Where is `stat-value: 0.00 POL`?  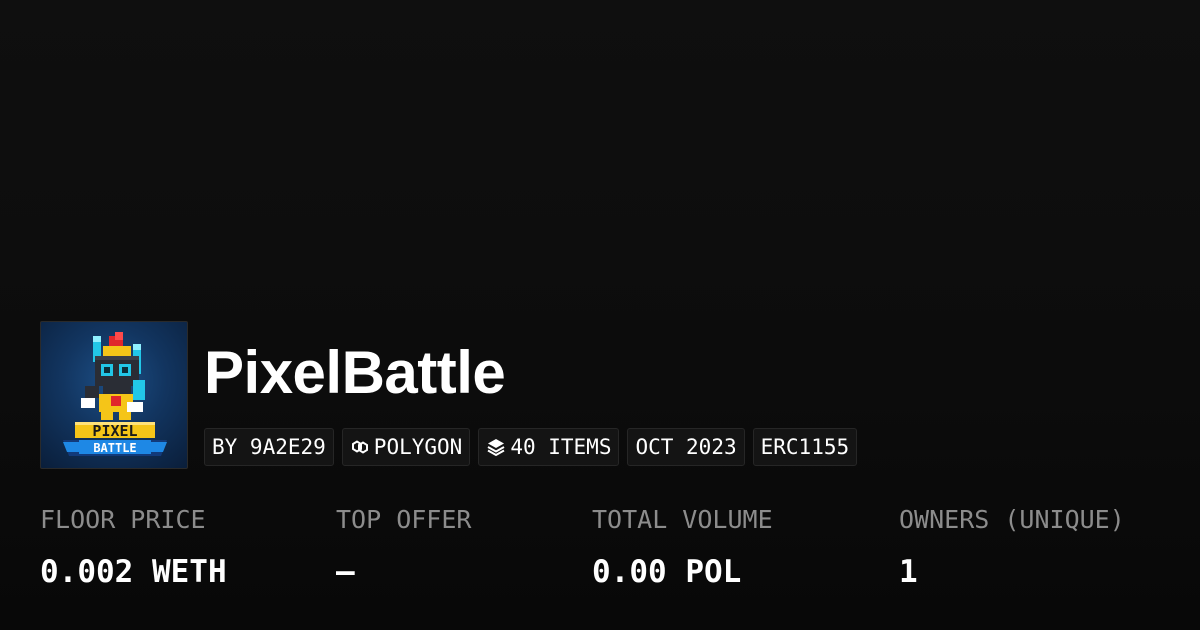 stat-value: 0.00 POL is located at coordinates (667, 572).